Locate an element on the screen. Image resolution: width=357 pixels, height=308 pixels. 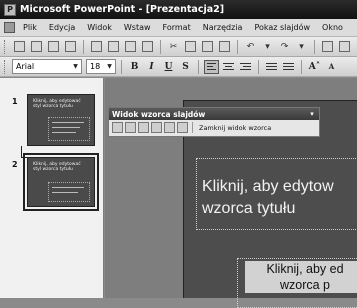
bullets-icon is located at coordinates (288, 67).